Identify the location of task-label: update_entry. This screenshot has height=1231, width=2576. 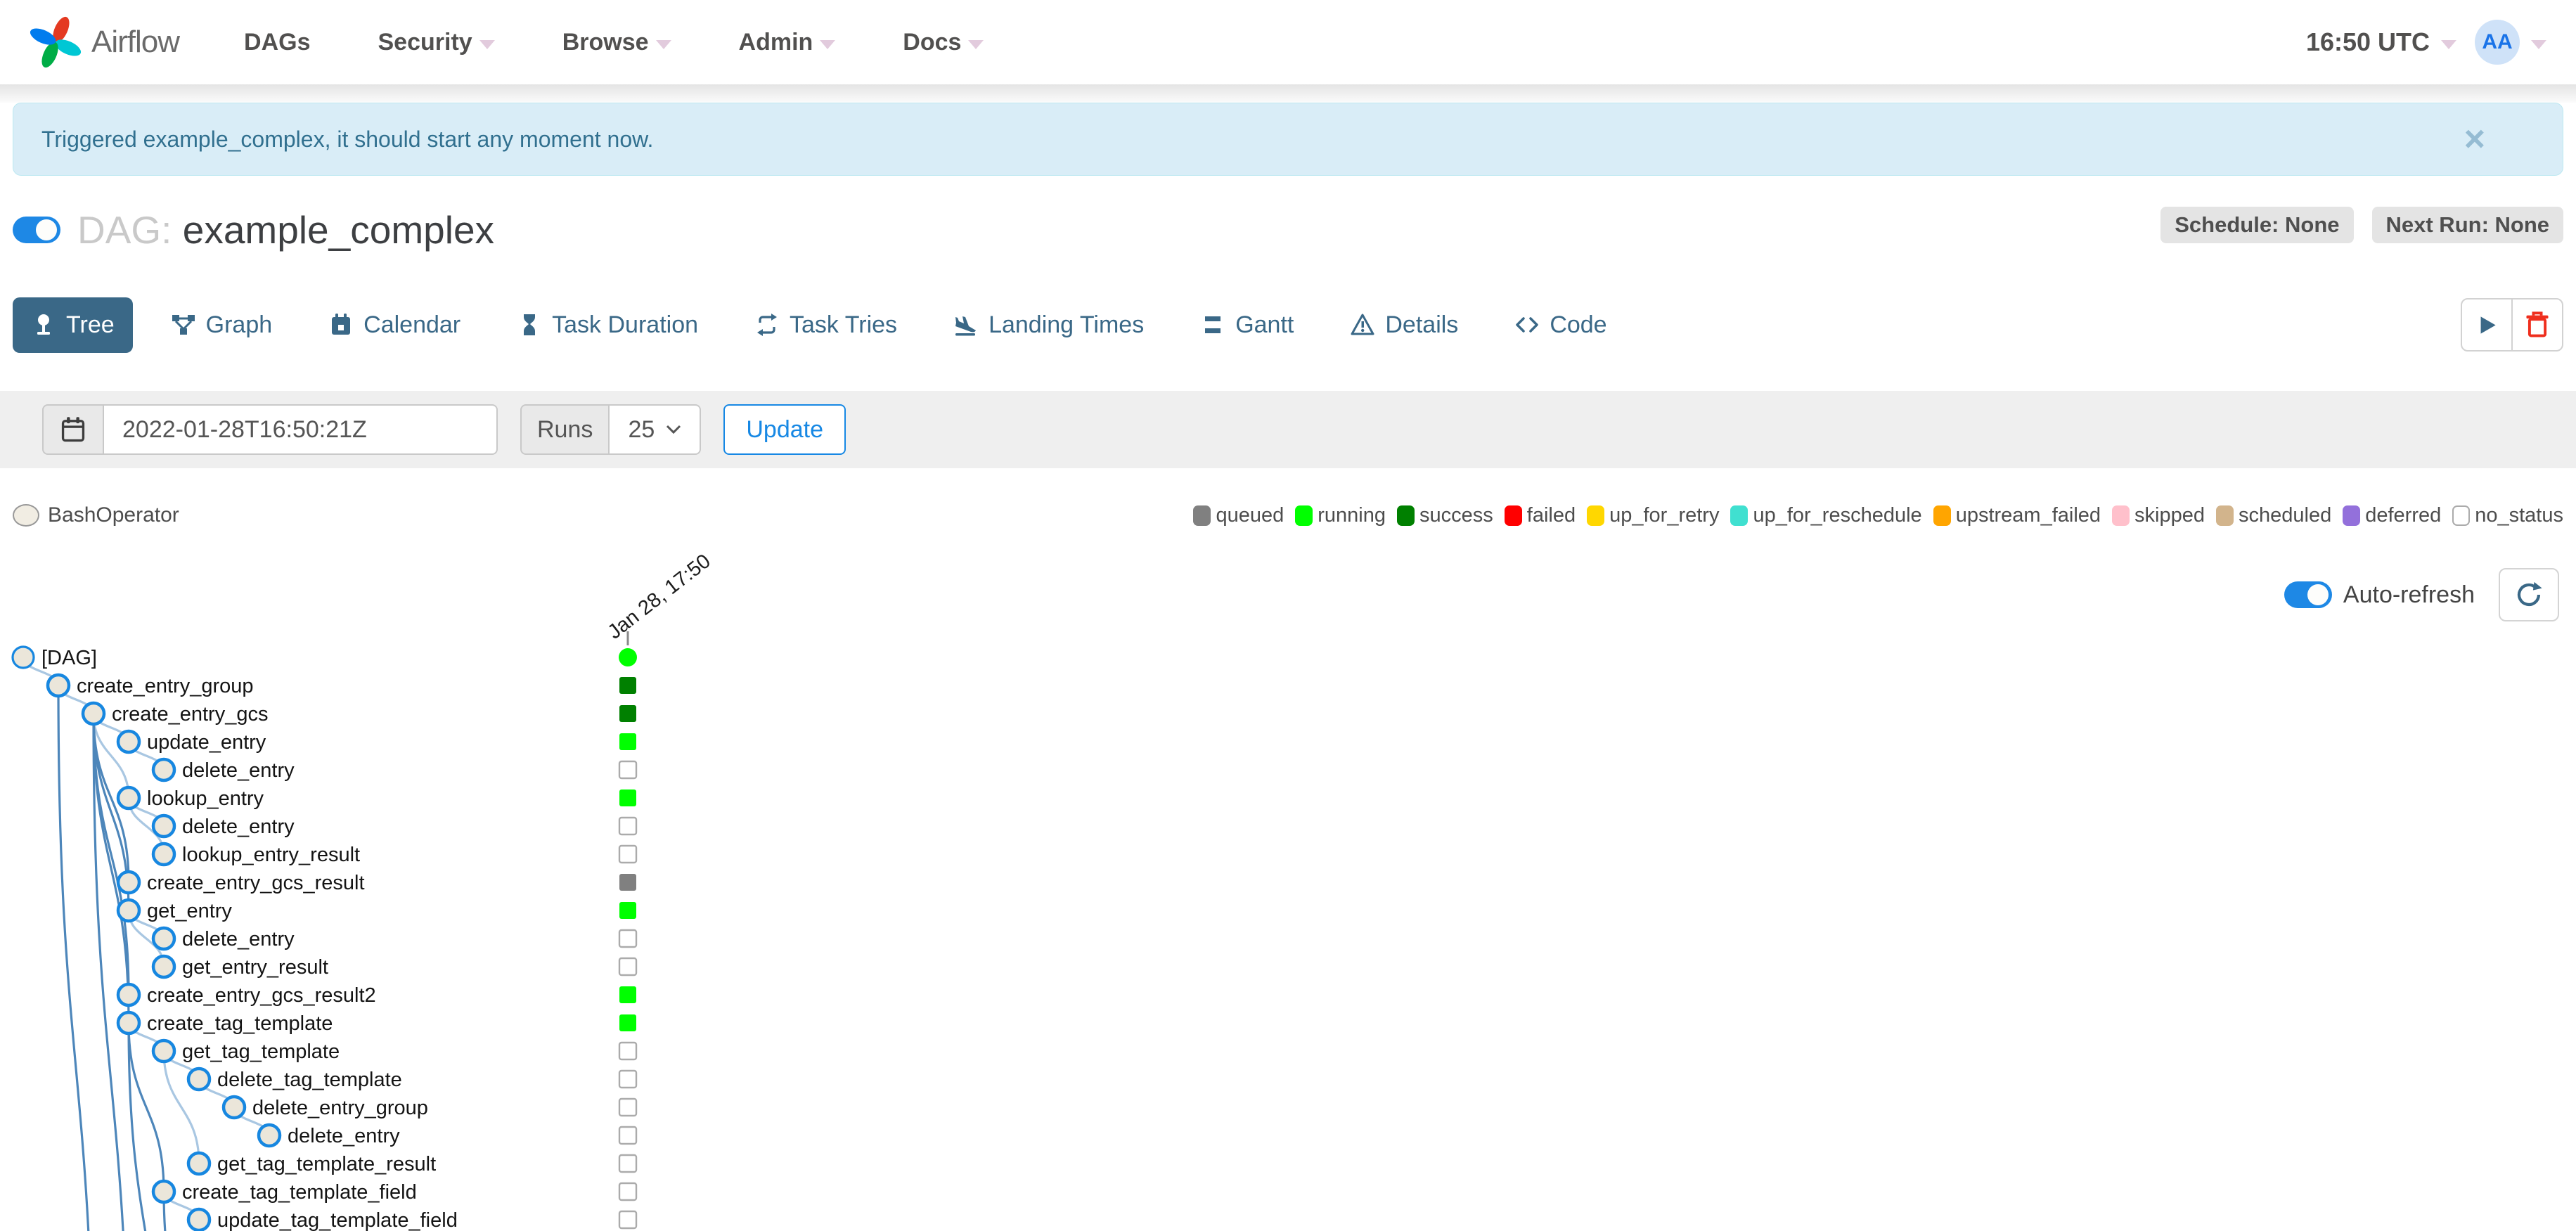
(206, 742).